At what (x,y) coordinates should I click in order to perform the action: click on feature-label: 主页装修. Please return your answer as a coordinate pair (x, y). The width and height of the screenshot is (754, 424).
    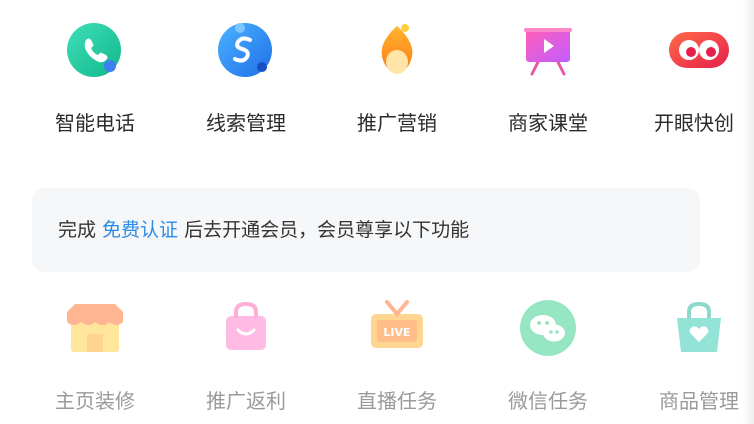
    Looking at the image, I should click on (95, 401).